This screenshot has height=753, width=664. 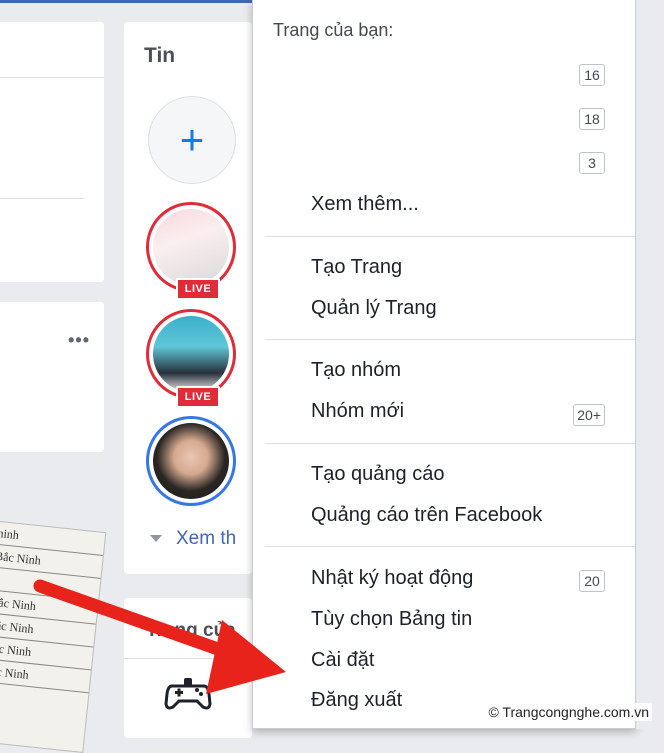 What do you see at coordinates (356, 267) in the screenshot?
I see `create-page-item: Tạo Trang` at bounding box center [356, 267].